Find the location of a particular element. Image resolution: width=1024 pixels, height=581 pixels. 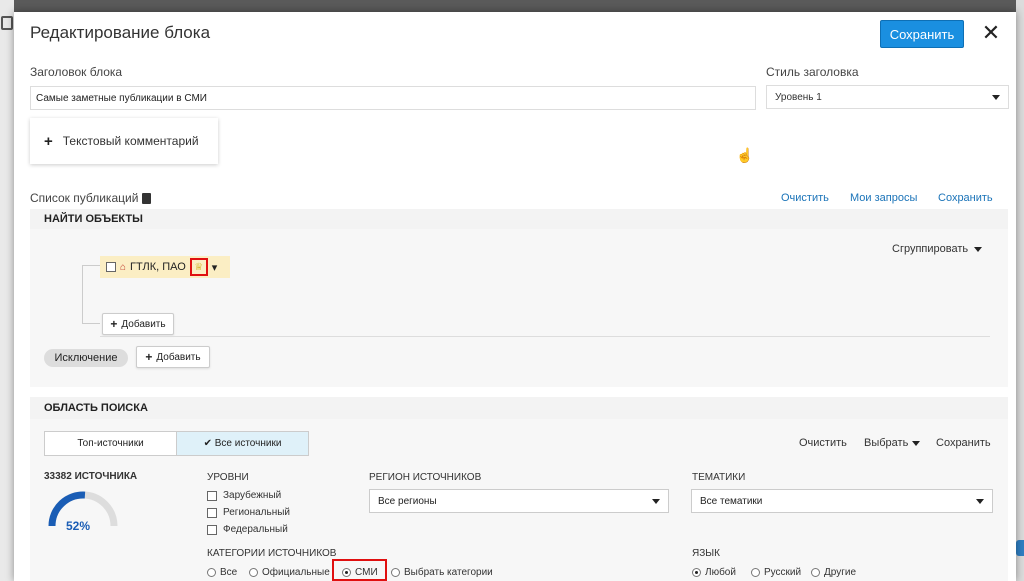

choose-label: Выбрать is located at coordinates (886, 443).